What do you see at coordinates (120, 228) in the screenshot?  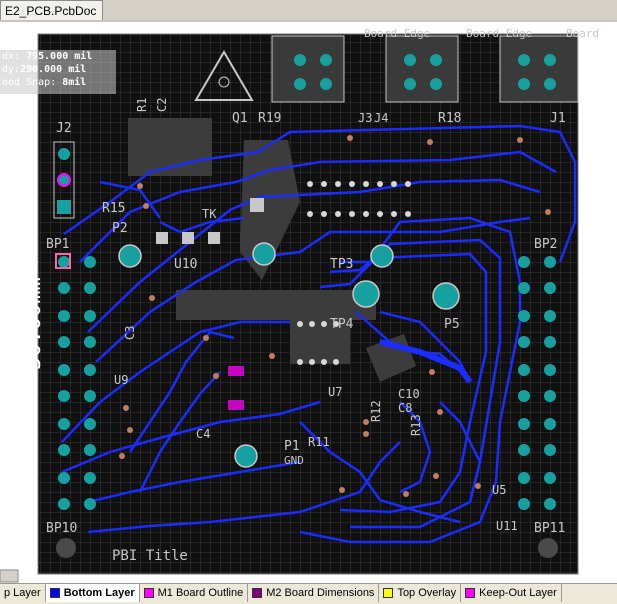 I see `label-p2: P2` at bounding box center [120, 228].